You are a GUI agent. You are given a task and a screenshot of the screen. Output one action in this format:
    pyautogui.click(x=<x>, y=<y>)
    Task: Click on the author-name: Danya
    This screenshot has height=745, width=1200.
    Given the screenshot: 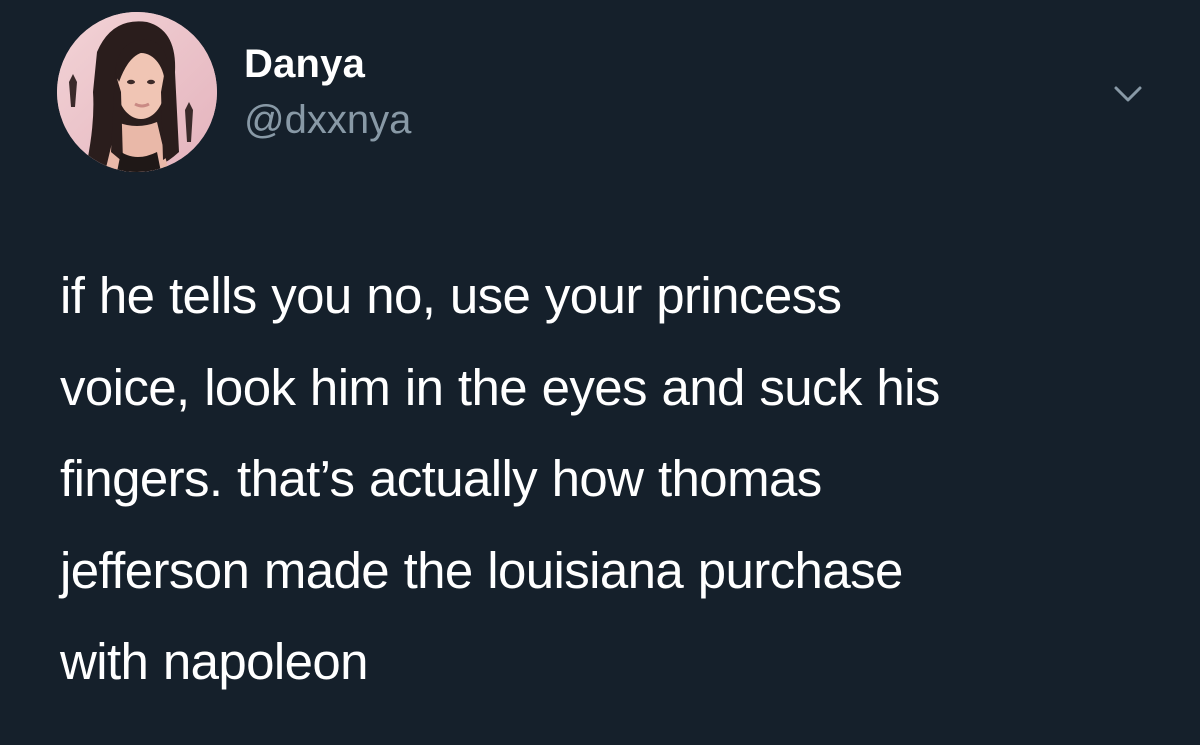 What is the action you would take?
    pyautogui.click(x=304, y=64)
    